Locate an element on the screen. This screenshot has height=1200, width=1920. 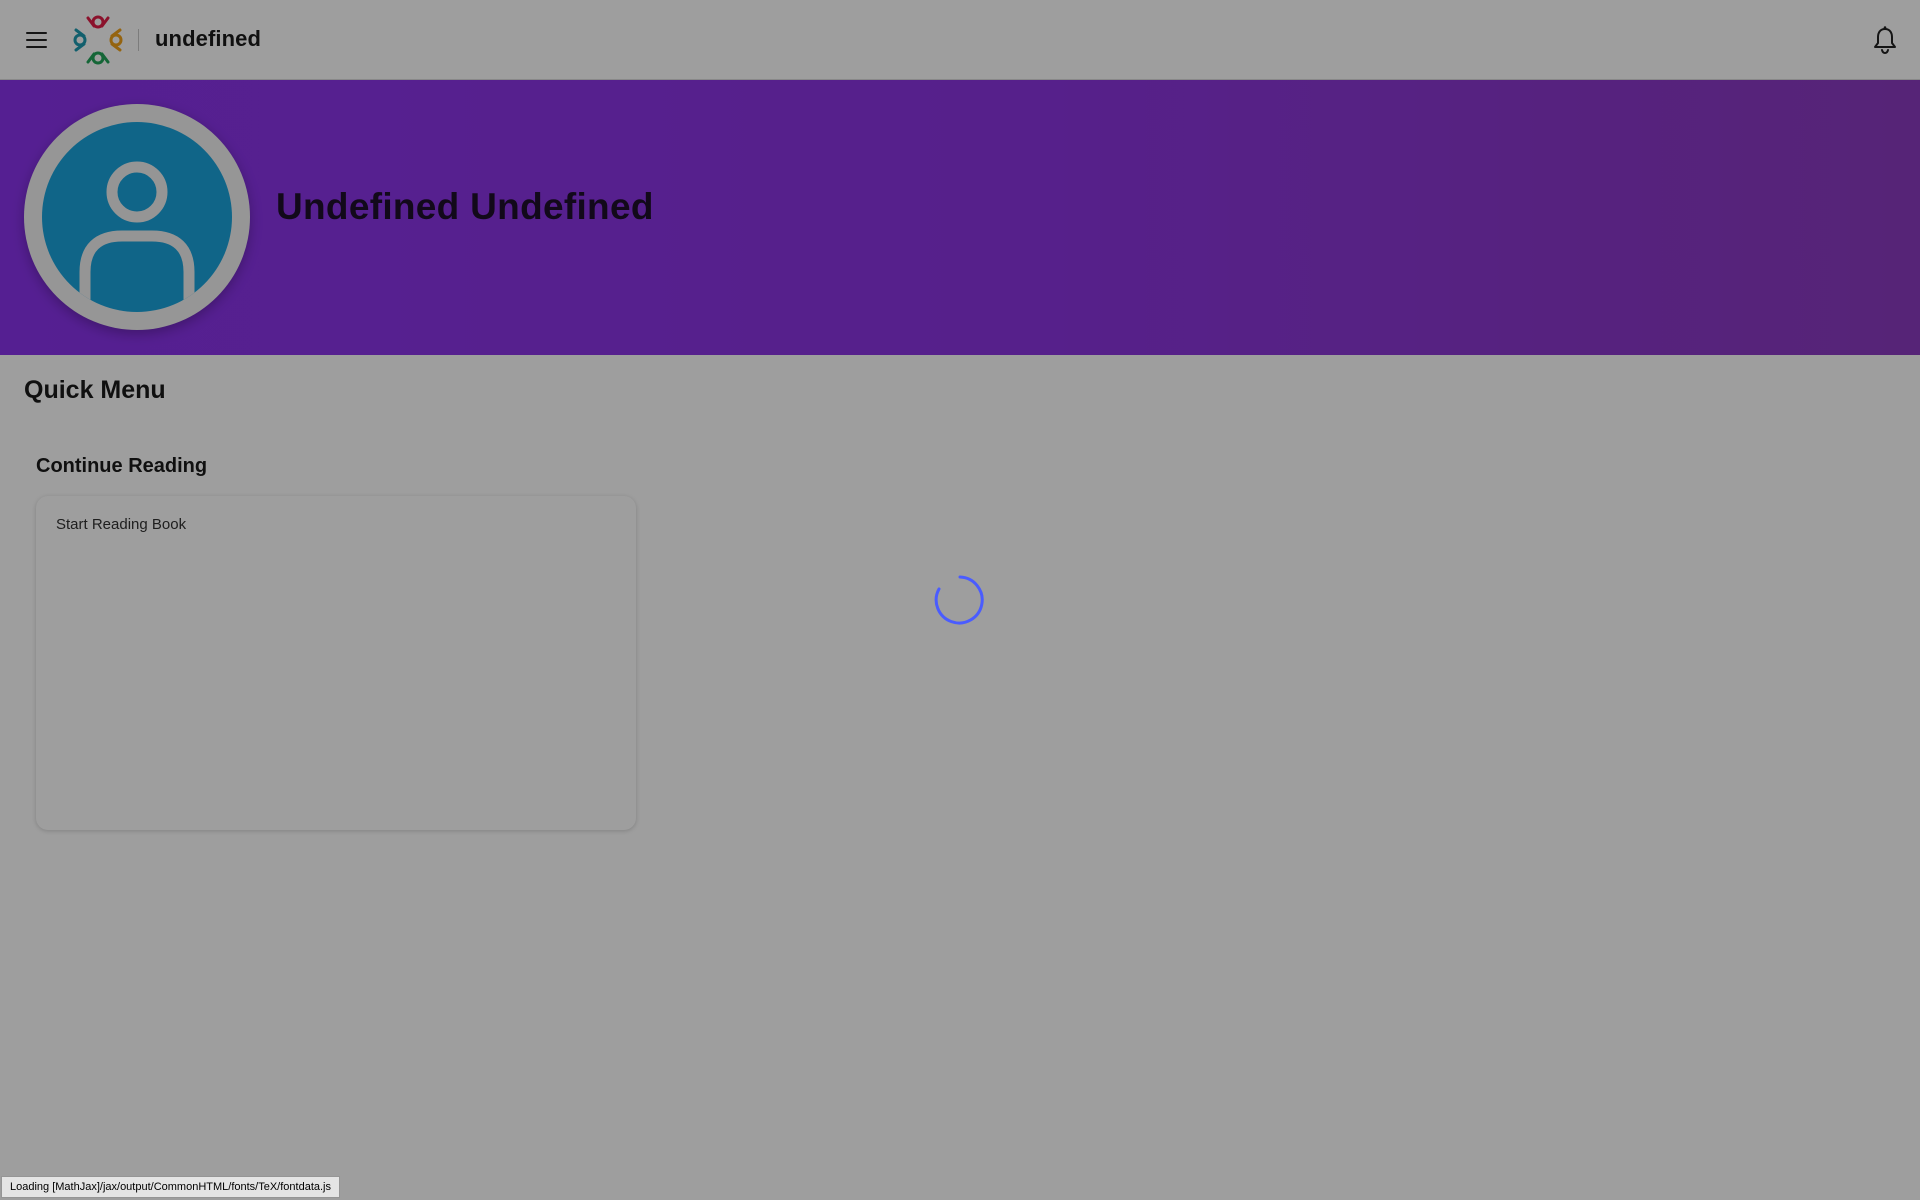
loading-spinner-icon is located at coordinates (959, 600).